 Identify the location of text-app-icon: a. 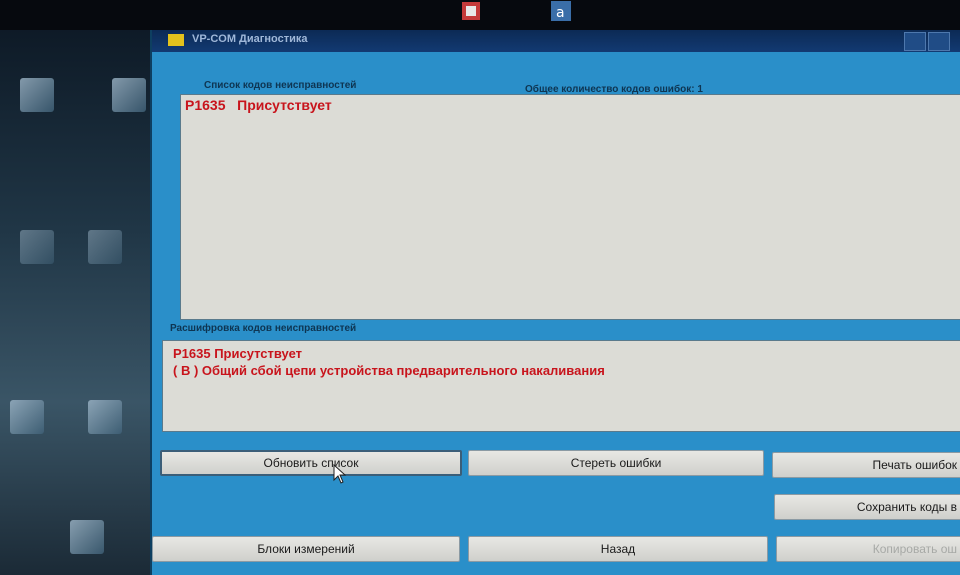
(561, 11).